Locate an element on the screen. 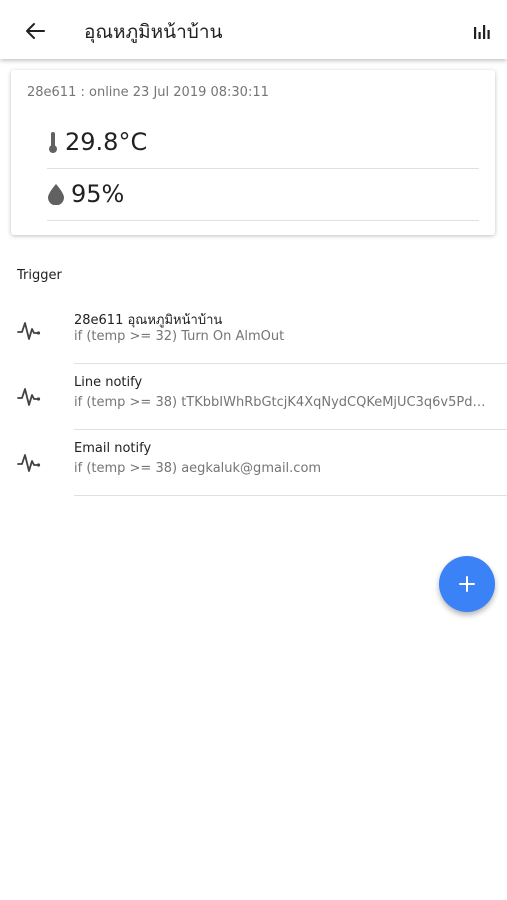 The height and width of the screenshot is (900, 507). trigger-title: Email notify is located at coordinates (113, 448).